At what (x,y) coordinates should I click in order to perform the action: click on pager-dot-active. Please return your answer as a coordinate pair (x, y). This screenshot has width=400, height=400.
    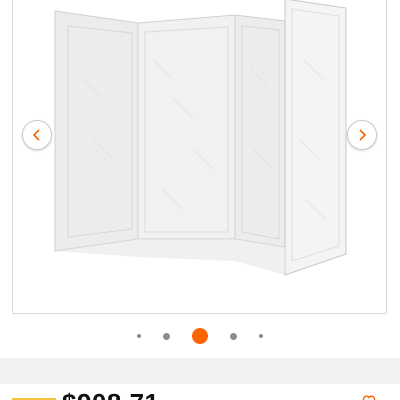
    Looking at the image, I should click on (200, 336).